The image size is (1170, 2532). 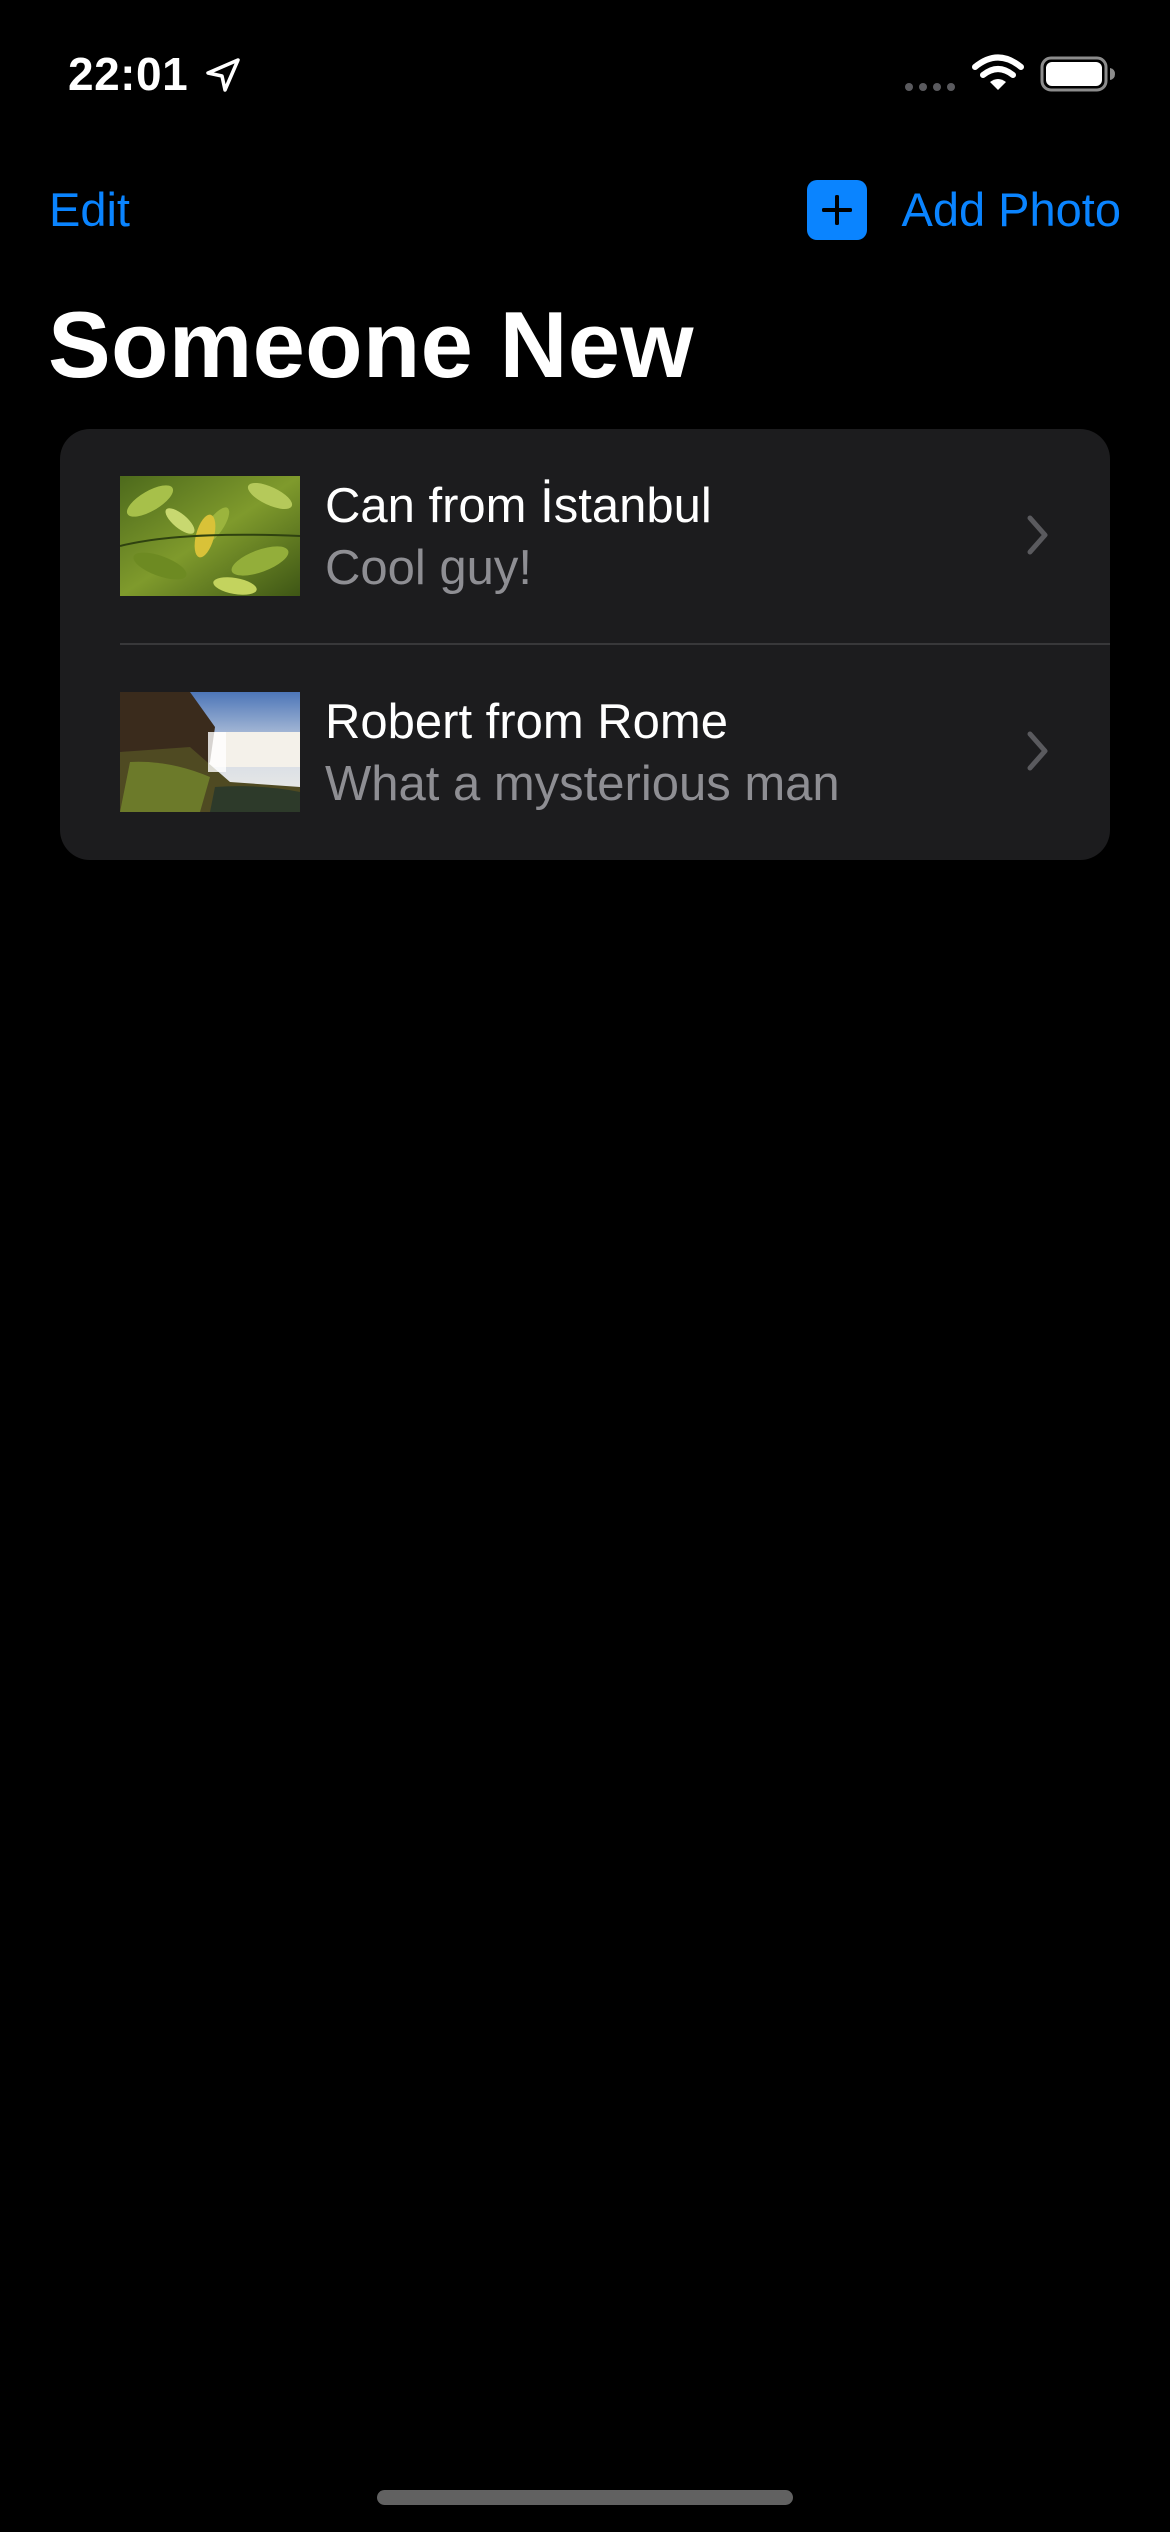 I want to click on battery-icon, so click(x=1077, y=74).